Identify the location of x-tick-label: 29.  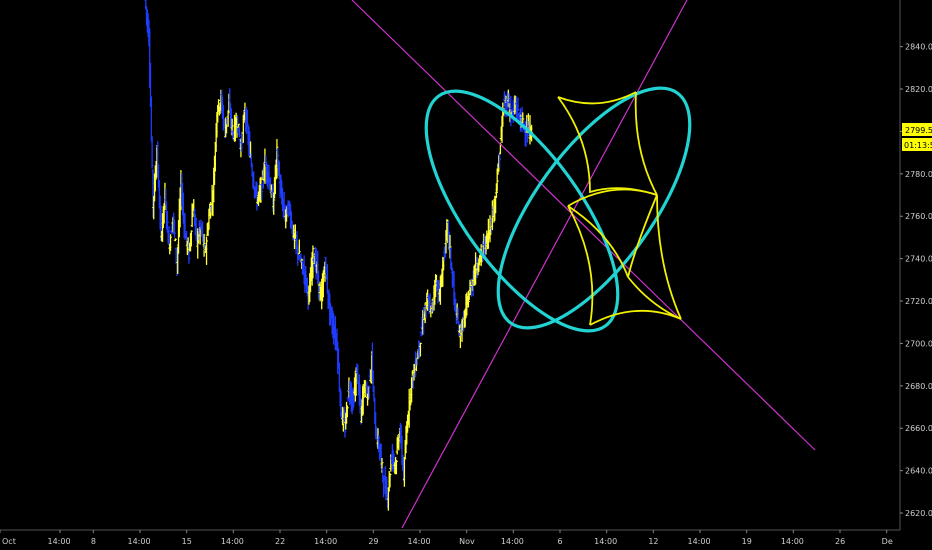
(373, 541).